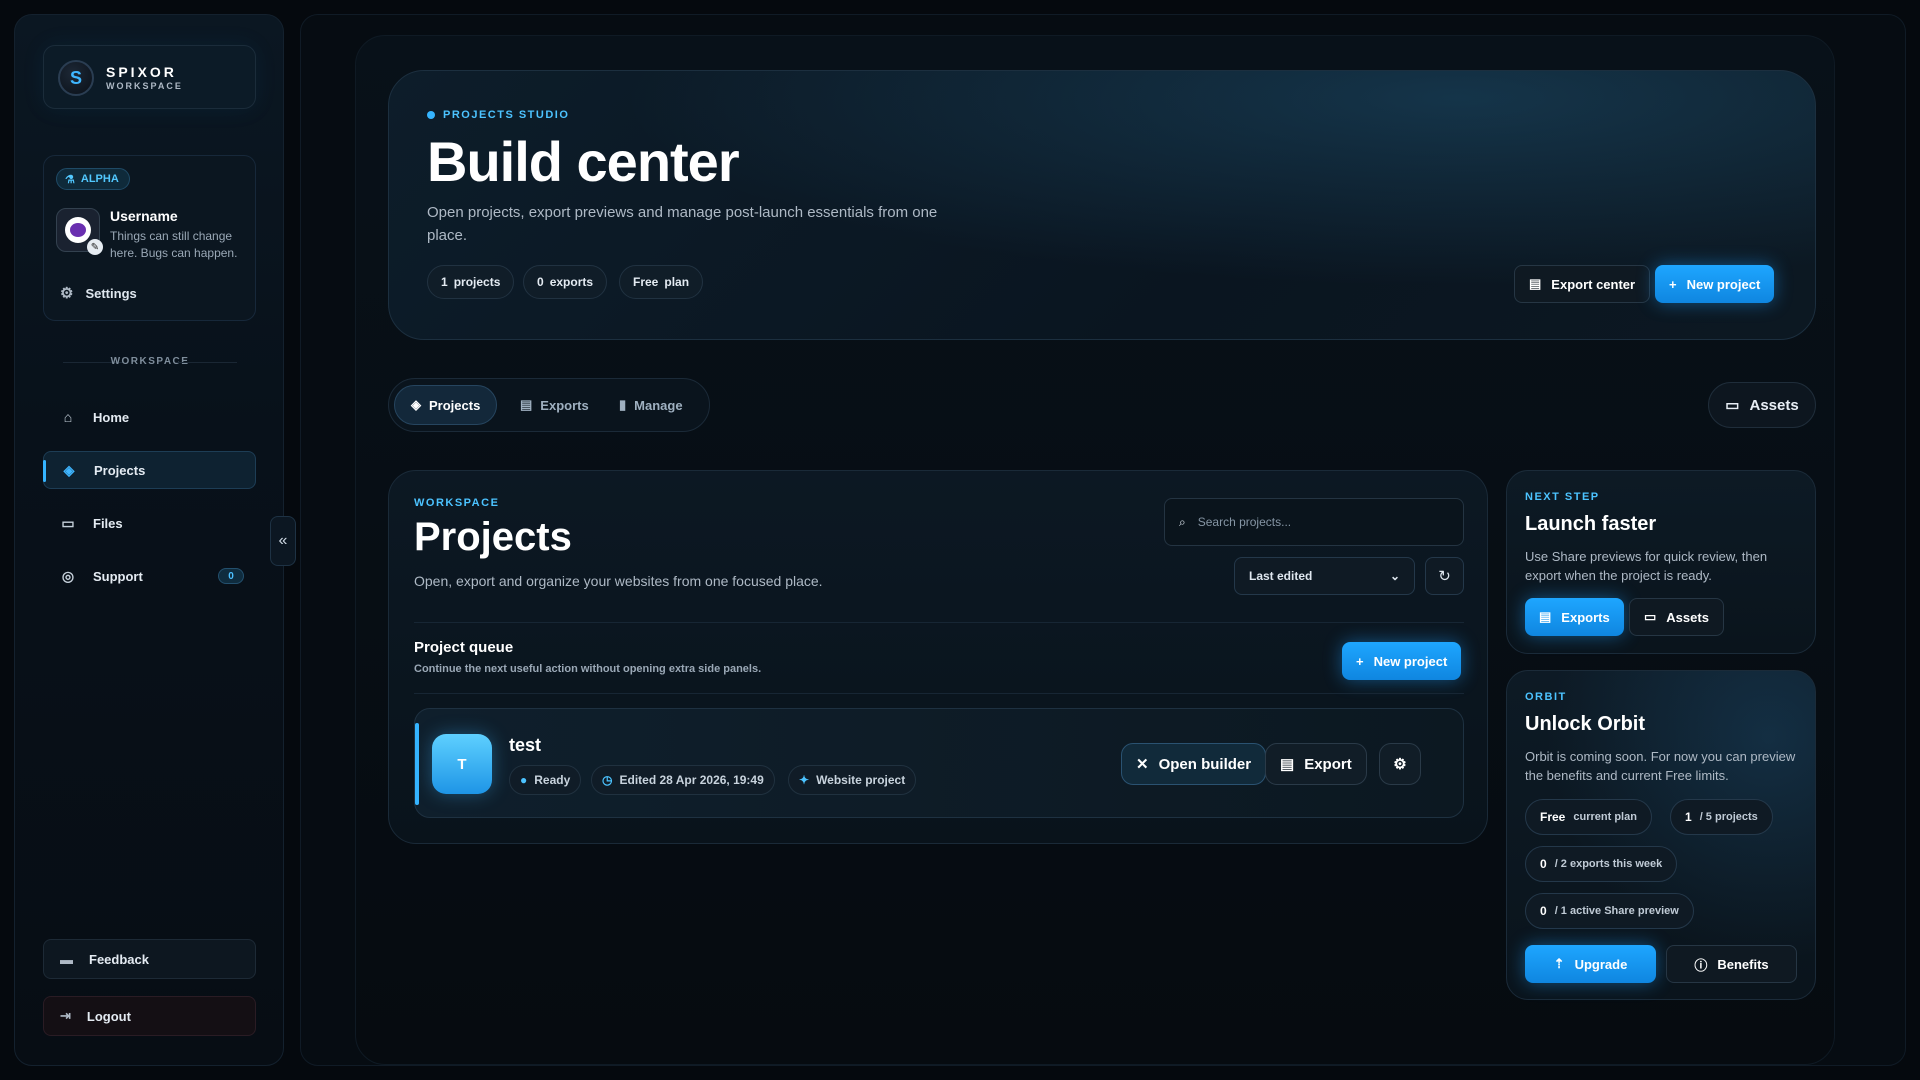 The height and width of the screenshot is (1080, 1920). What do you see at coordinates (477, 282) in the screenshot?
I see `pill-label: projects` at bounding box center [477, 282].